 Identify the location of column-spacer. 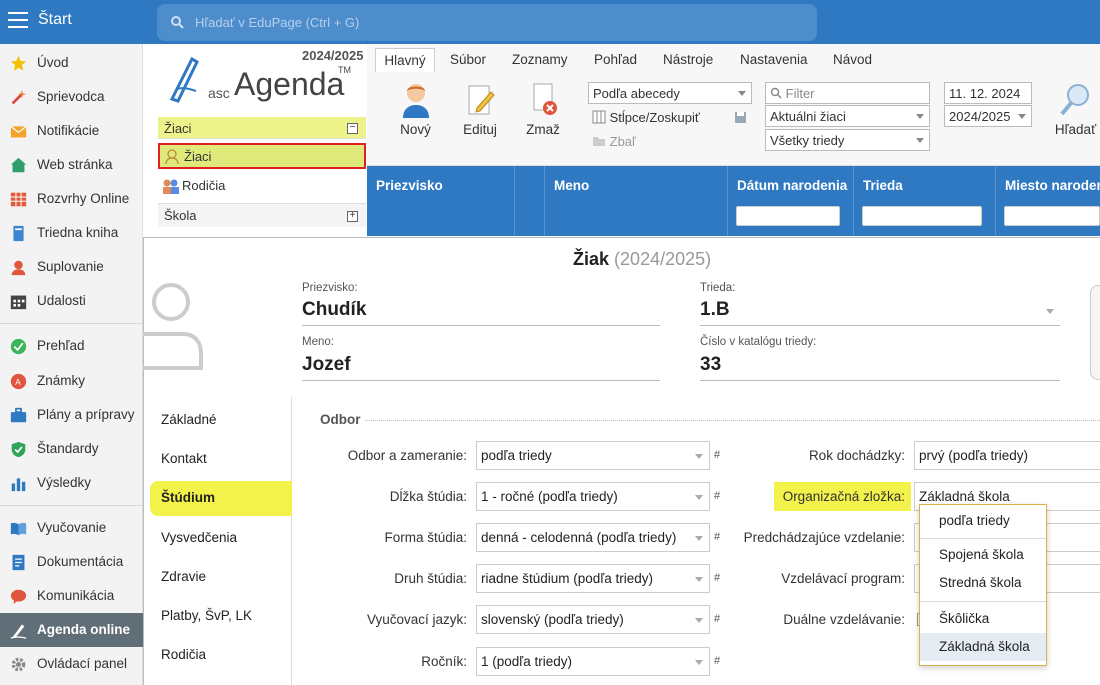
(530, 201).